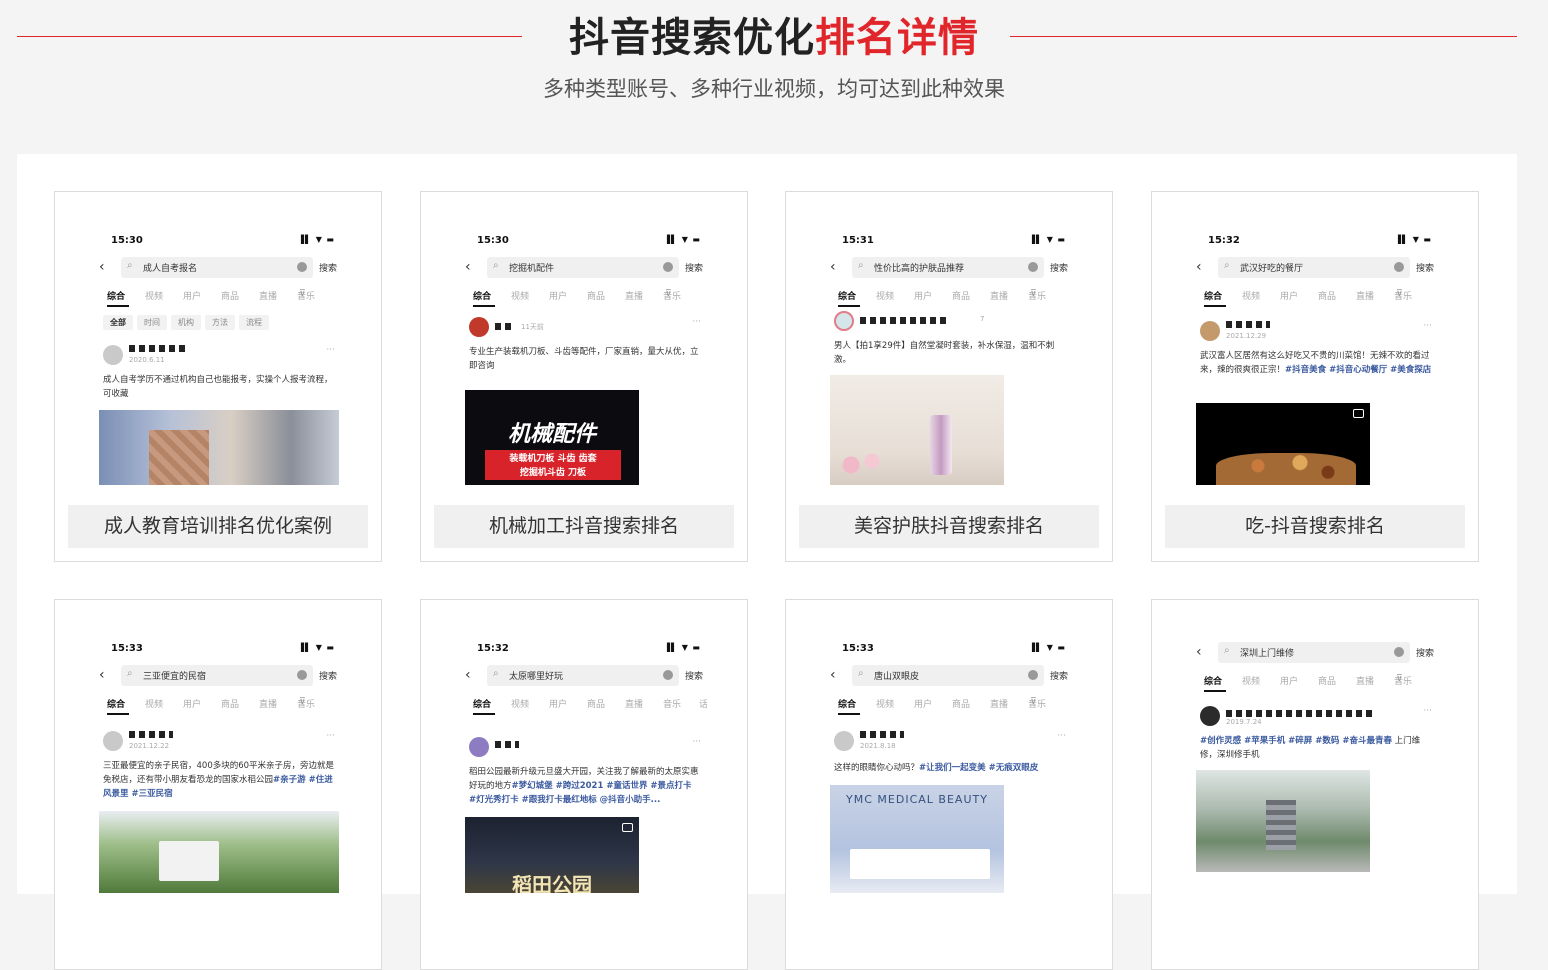 The image size is (1548, 970). Describe the element at coordinates (696, 322) in the screenshot. I see `ellipsis-icon: ···` at that location.